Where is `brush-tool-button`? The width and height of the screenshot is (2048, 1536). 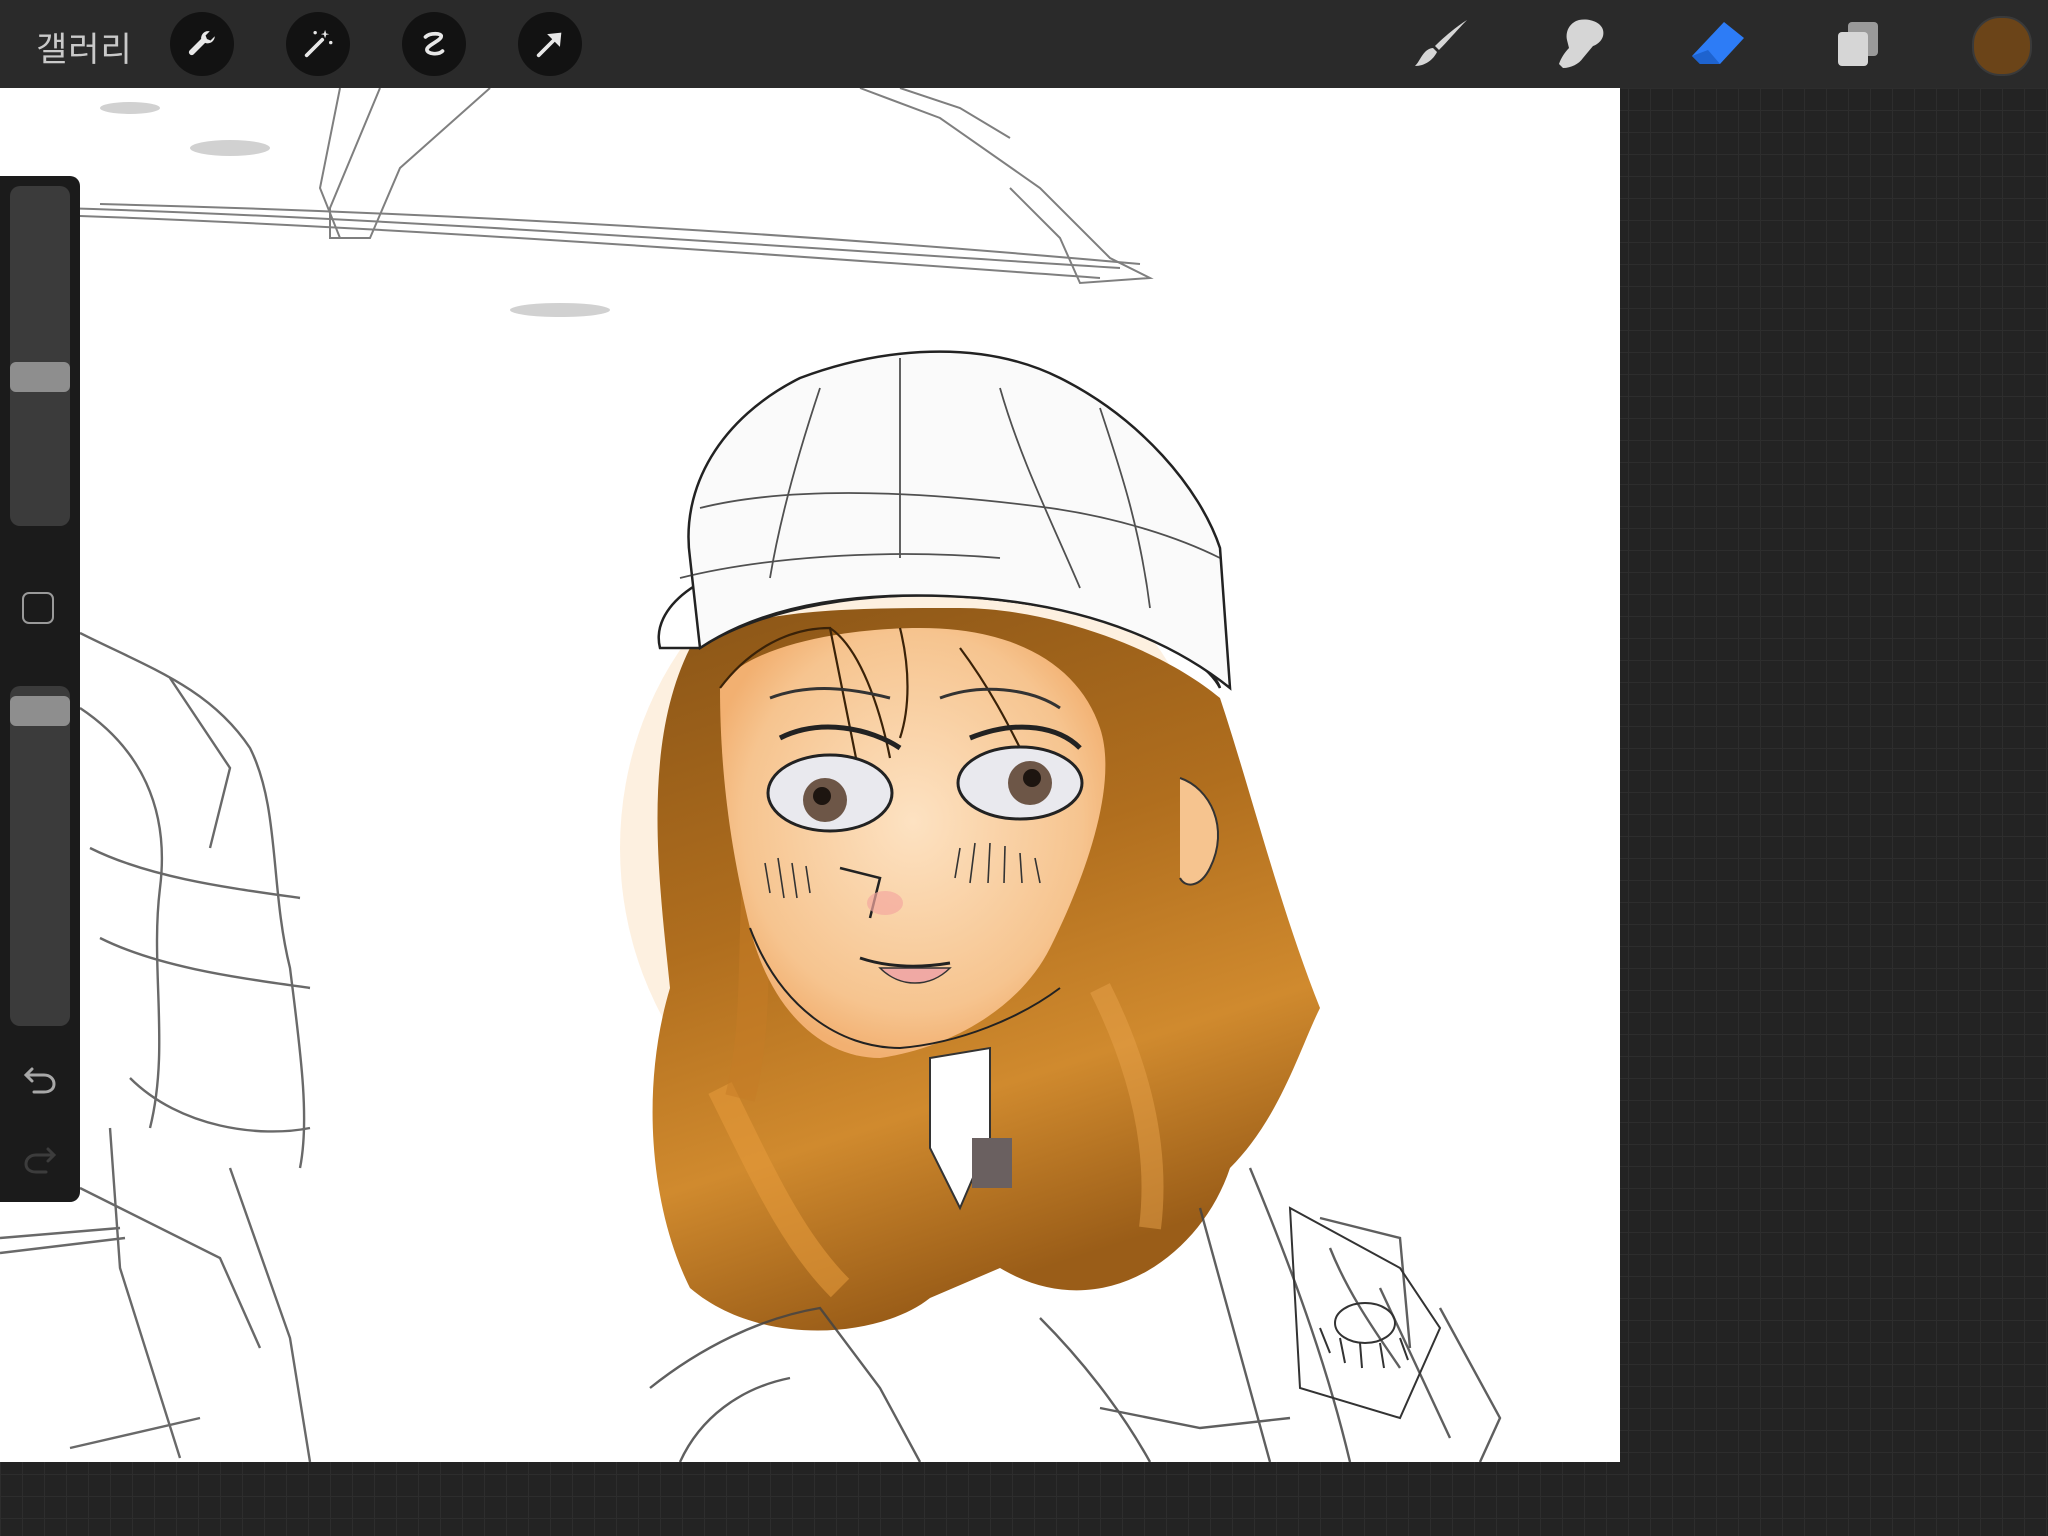 brush-tool-button is located at coordinates (1440, 44).